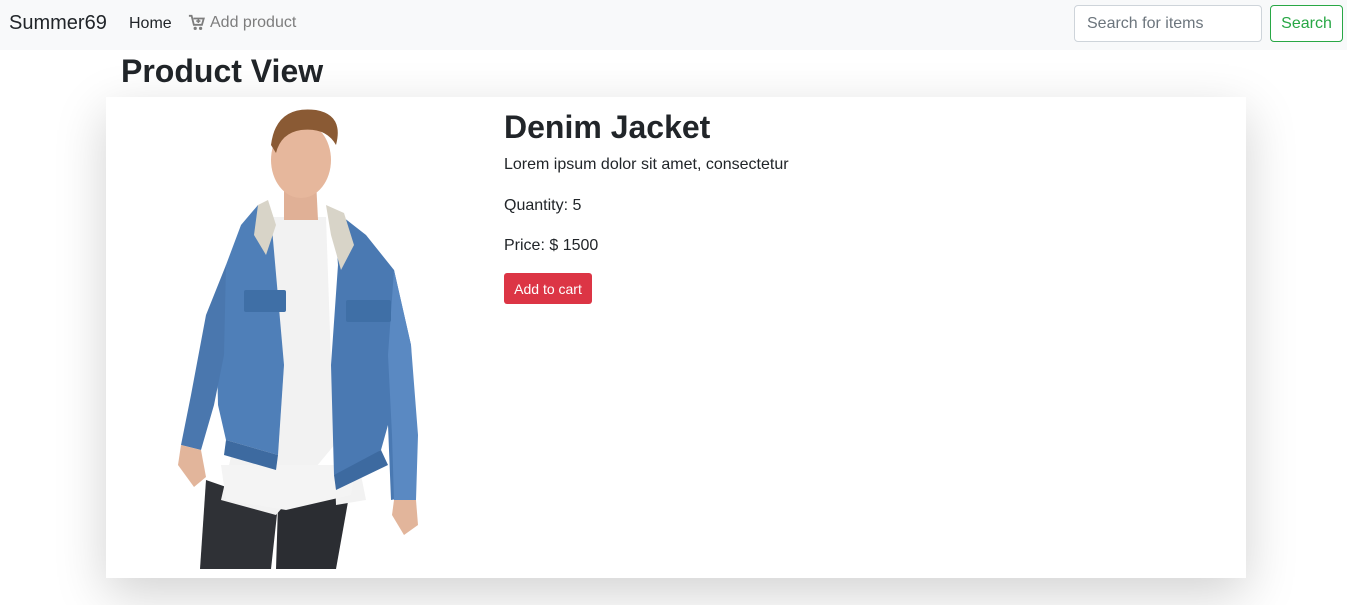 Image resolution: width=1347 pixels, height=605 pixels. I want to click on page-title: Product View, so click(222, 71).